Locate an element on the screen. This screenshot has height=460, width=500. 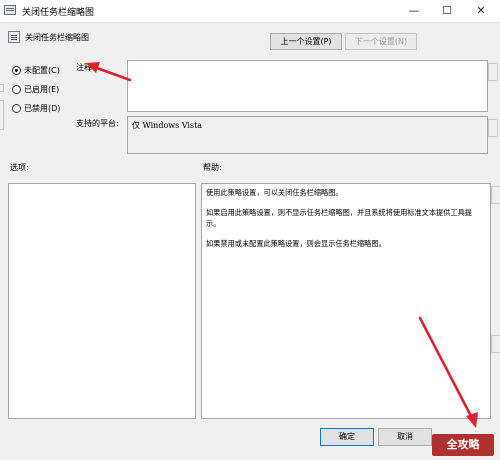
arrow-to-comment is located at coordinates (109, 72).